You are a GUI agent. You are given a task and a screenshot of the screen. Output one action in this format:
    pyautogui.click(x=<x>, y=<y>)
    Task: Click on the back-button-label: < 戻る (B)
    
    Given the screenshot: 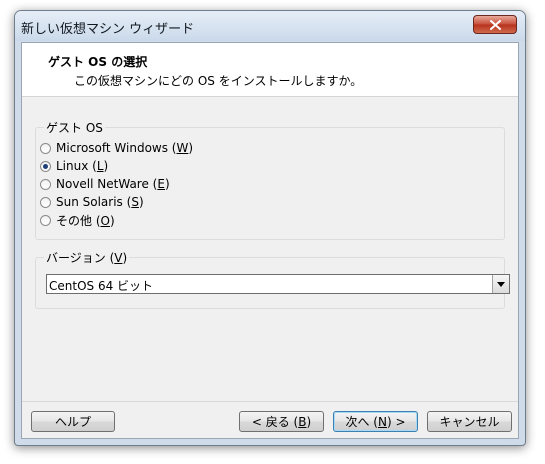 What is the action you would take?
    pyautogui.click(x=281, y=422)
    